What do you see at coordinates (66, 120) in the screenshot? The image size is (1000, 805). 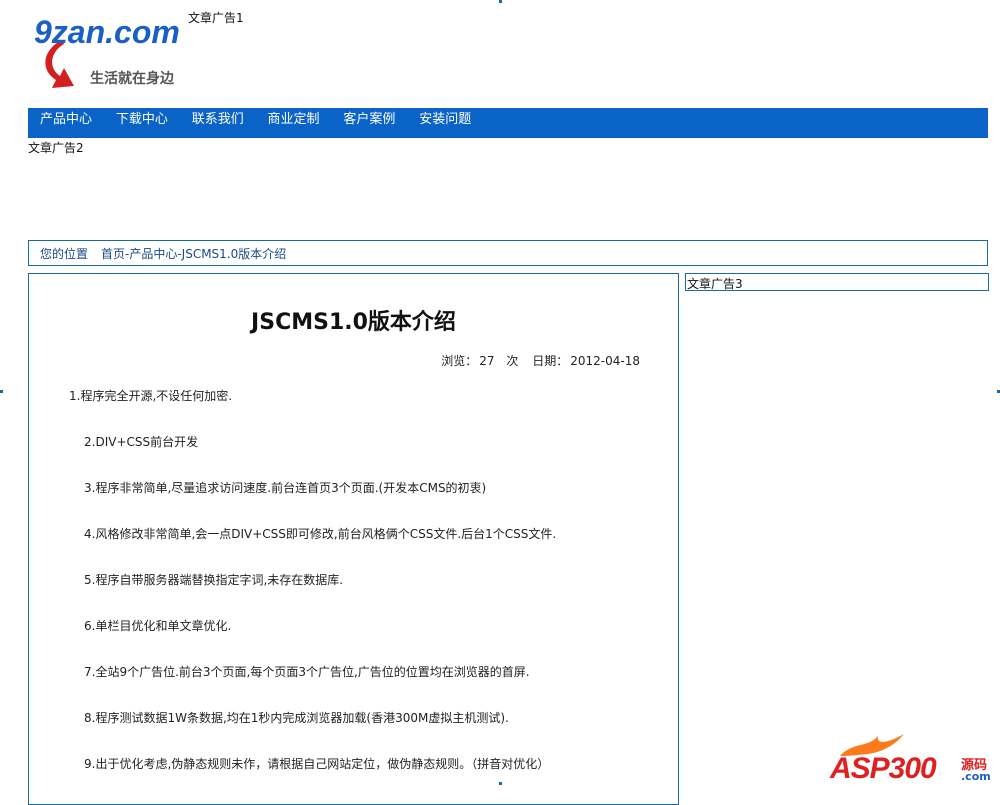 I see `nav-item-products: 产品中心` at bounding box center [66, 120].